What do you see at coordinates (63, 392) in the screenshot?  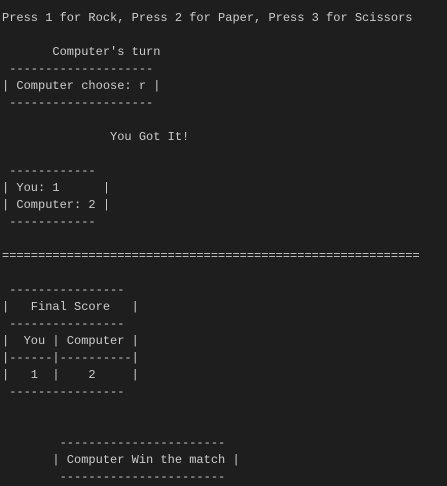 I see `final-table-bottom: ----------------` at bounding box center [63, 392].